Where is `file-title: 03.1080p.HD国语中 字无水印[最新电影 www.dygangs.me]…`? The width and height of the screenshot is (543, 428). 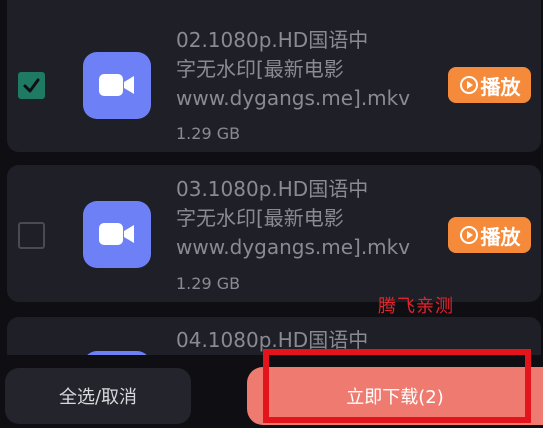 file-title: 03.1080p.HD国语中 字无水印[最新电影 www.dygangs.me]… is located at coordinates (293, 218).